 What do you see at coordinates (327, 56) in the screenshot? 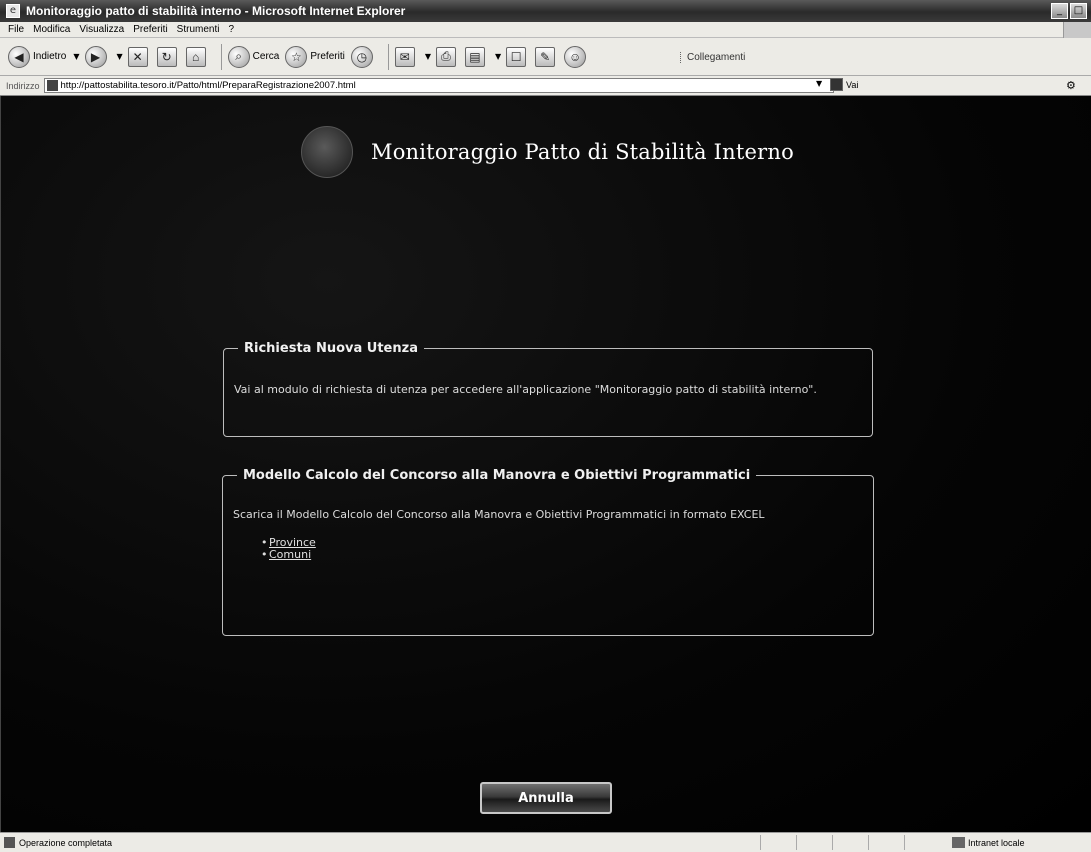
I see `favorites-label: Preferiti` at bounding box center [327, 56].